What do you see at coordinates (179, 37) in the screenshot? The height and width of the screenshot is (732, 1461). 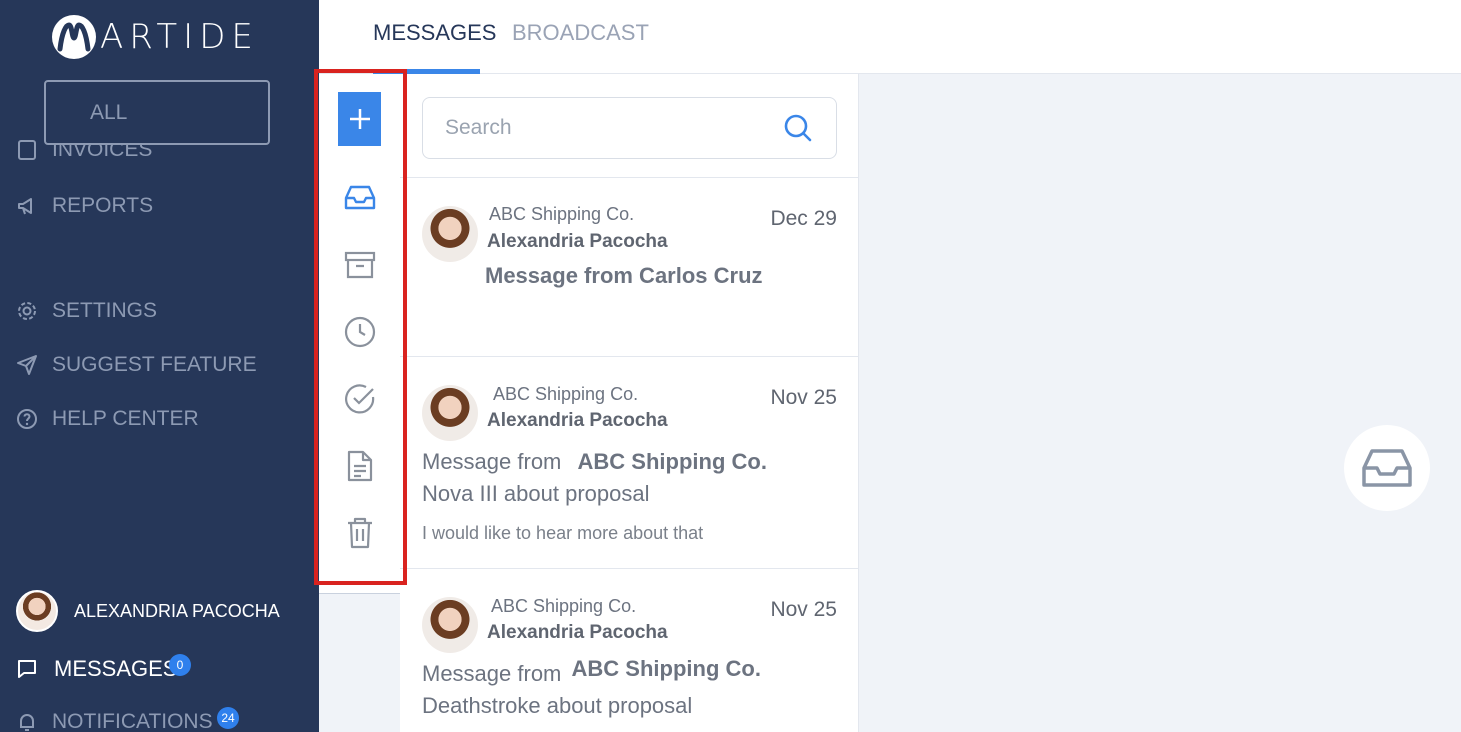 I see `brand-name: ARTIDE` at bounding box center [179, 37].